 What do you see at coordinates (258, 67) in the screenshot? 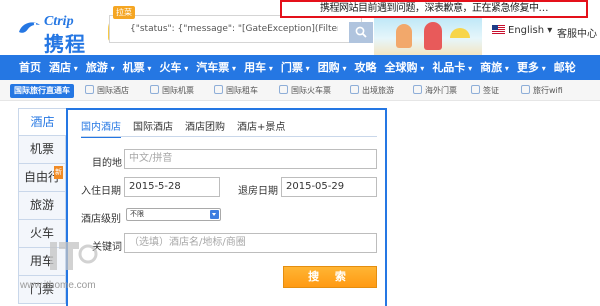
I see `nav-item-6: 用车` at bounding box center [258, 67].